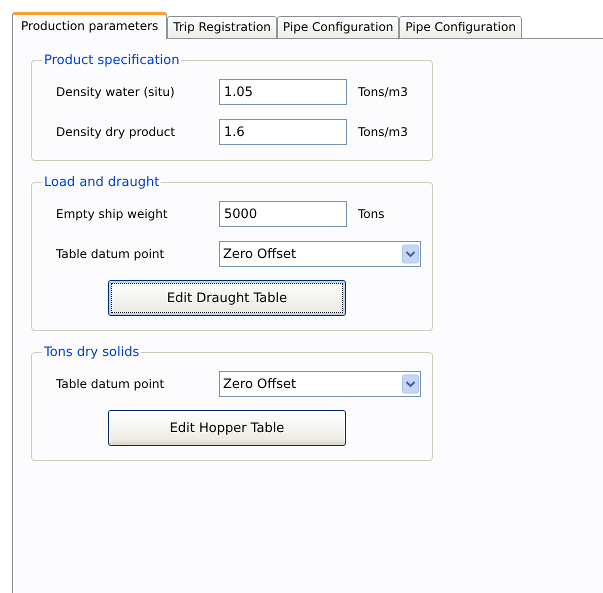 The height and width of the screenshot is (593, 603). What do you see at coordinates (111, 60) in the screenshot?
I see `group-title: Product specification` at bounding box center [111, 60].